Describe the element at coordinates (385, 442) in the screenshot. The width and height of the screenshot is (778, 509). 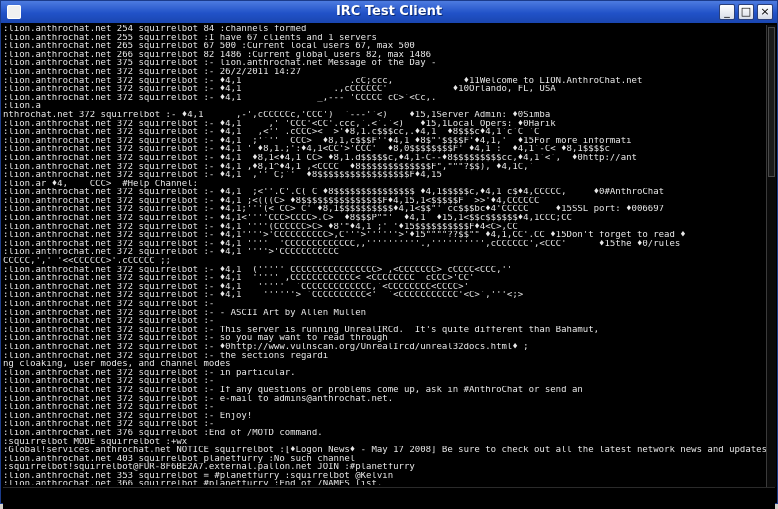
I see `log-line: :squirrelbot MODE squirrelbot :+wx` at that location.